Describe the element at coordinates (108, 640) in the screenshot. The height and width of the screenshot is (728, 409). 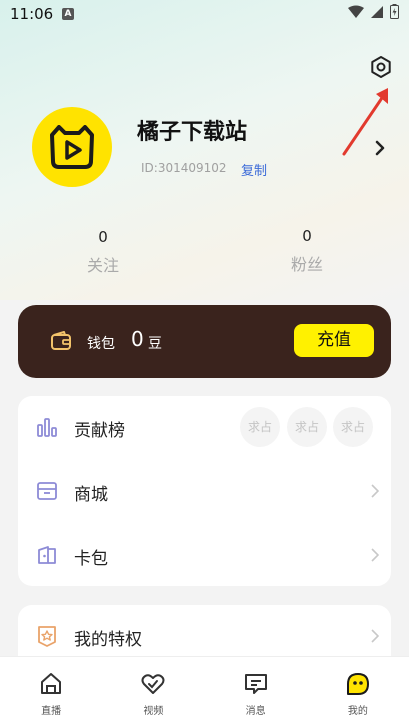
I see `menu-label-privileges: 我的特权` at that location.